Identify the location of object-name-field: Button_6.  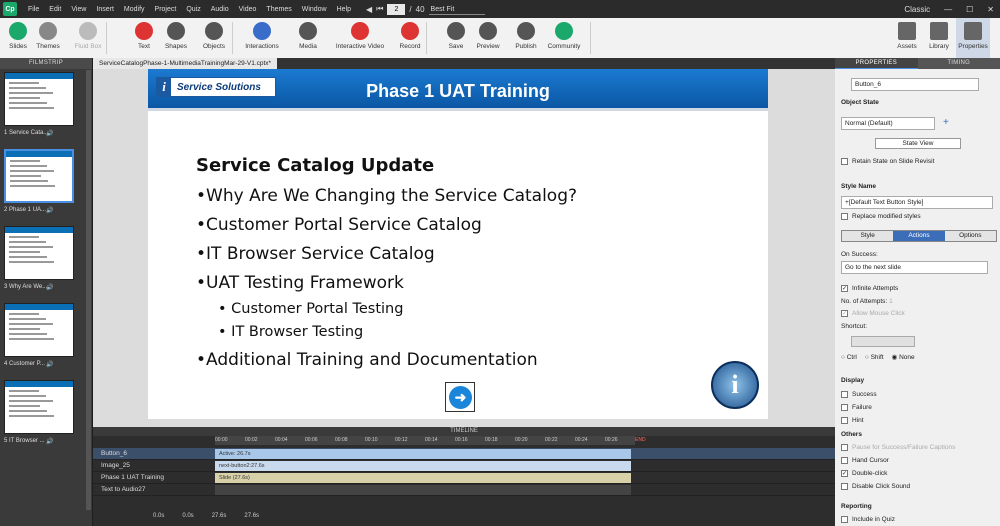
(915, 84).